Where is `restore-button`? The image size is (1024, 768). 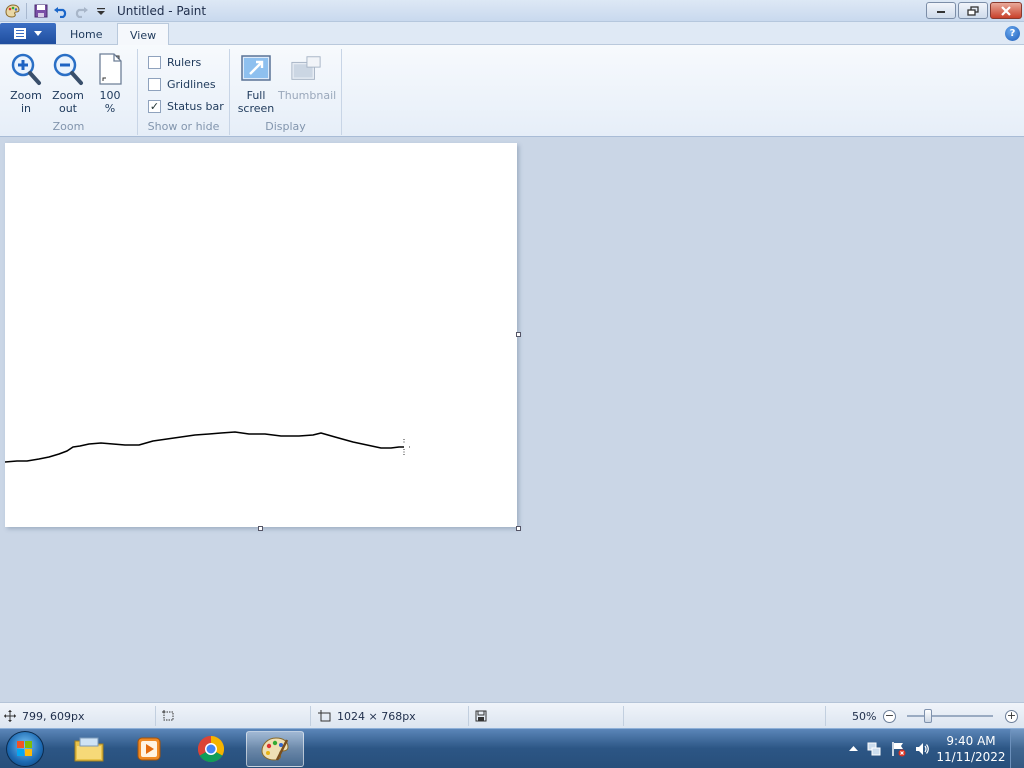 restore-button is located at coordinates (973, 10).